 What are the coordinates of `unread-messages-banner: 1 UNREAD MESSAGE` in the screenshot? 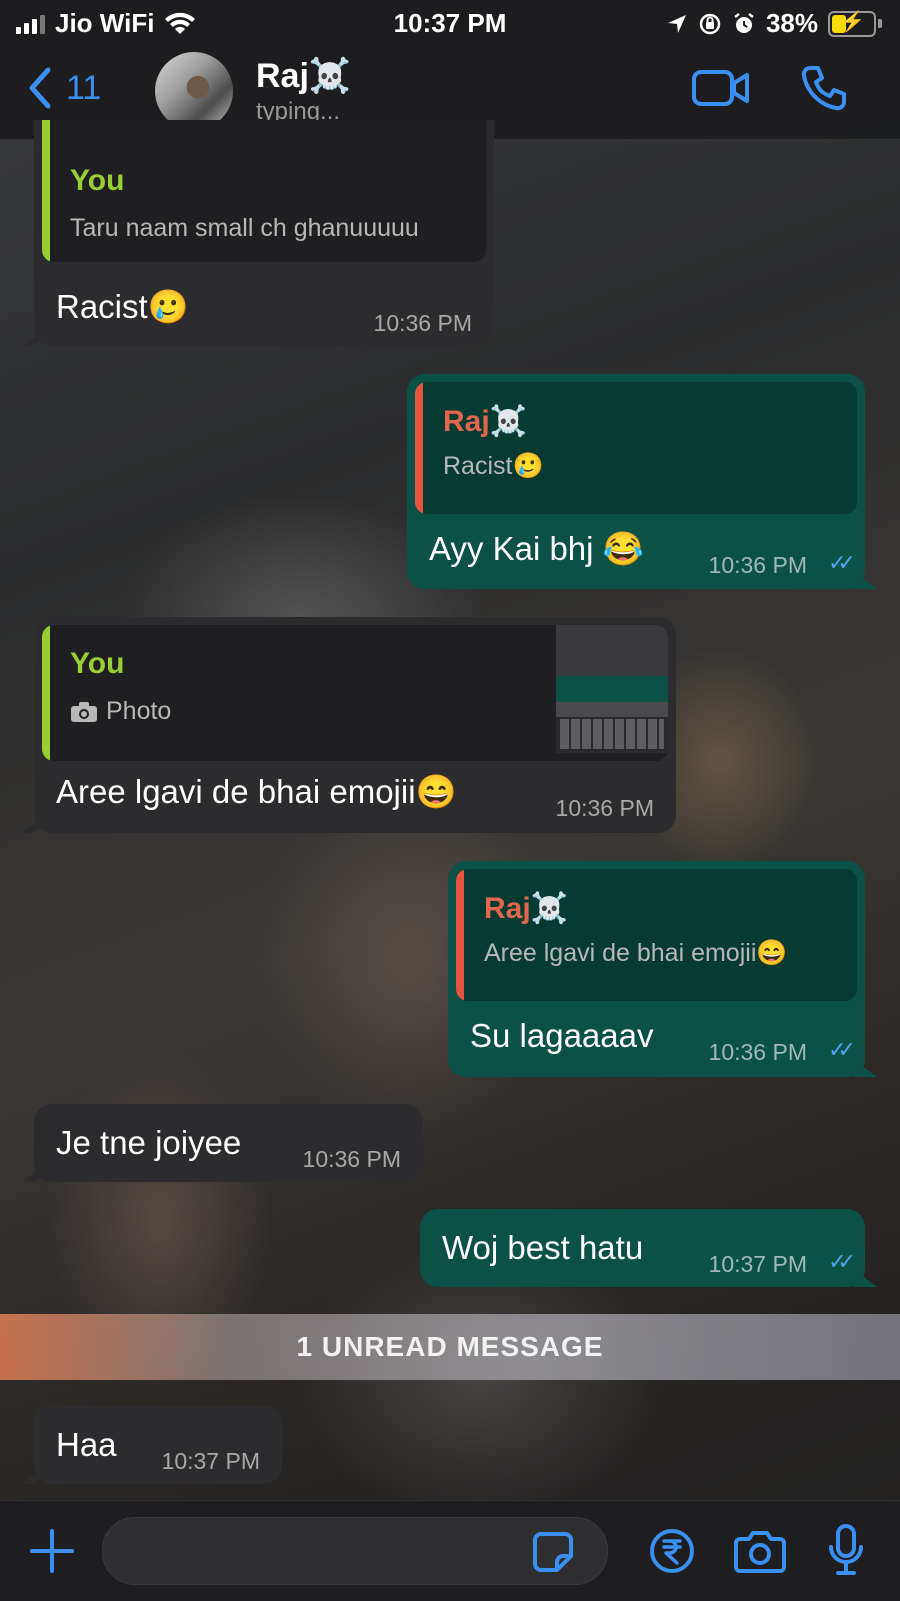 It's located at (450, 1347).